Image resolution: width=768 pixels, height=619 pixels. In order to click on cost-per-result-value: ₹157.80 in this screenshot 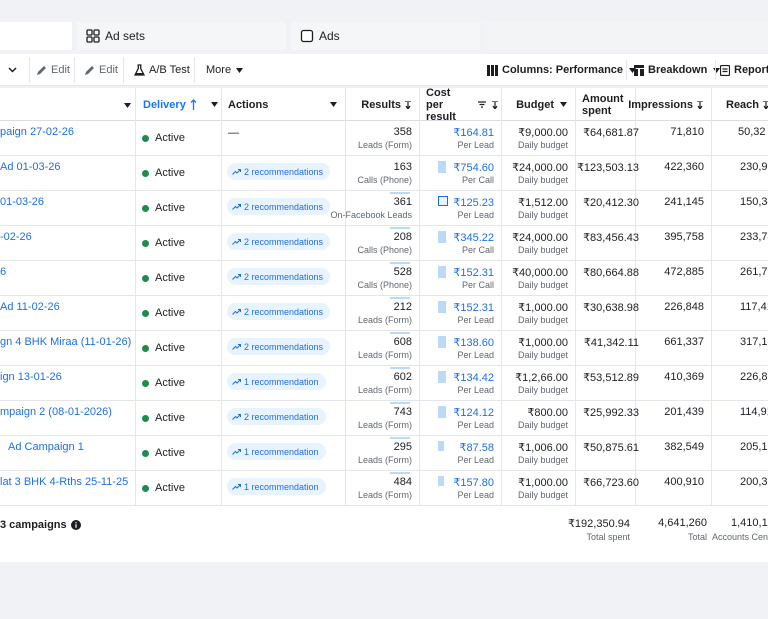, I will do `click(473, 482)`.